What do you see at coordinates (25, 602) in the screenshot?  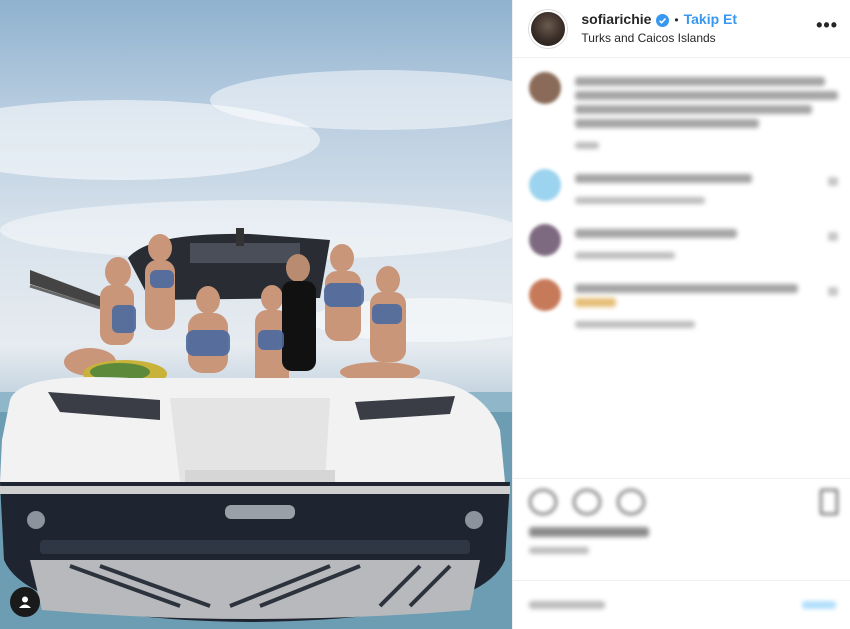 I see `user-tag-icon` at bounding box center [25, 602].